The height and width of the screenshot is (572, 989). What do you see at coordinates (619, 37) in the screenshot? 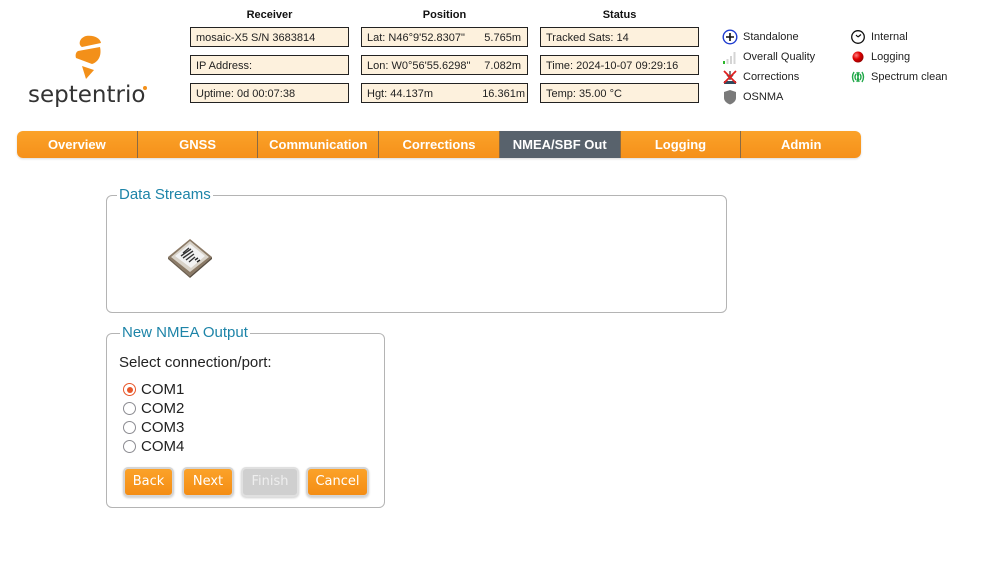
I see `status-tracked-sats: Tracked Sats: 14` at bounding box center [619, 37].